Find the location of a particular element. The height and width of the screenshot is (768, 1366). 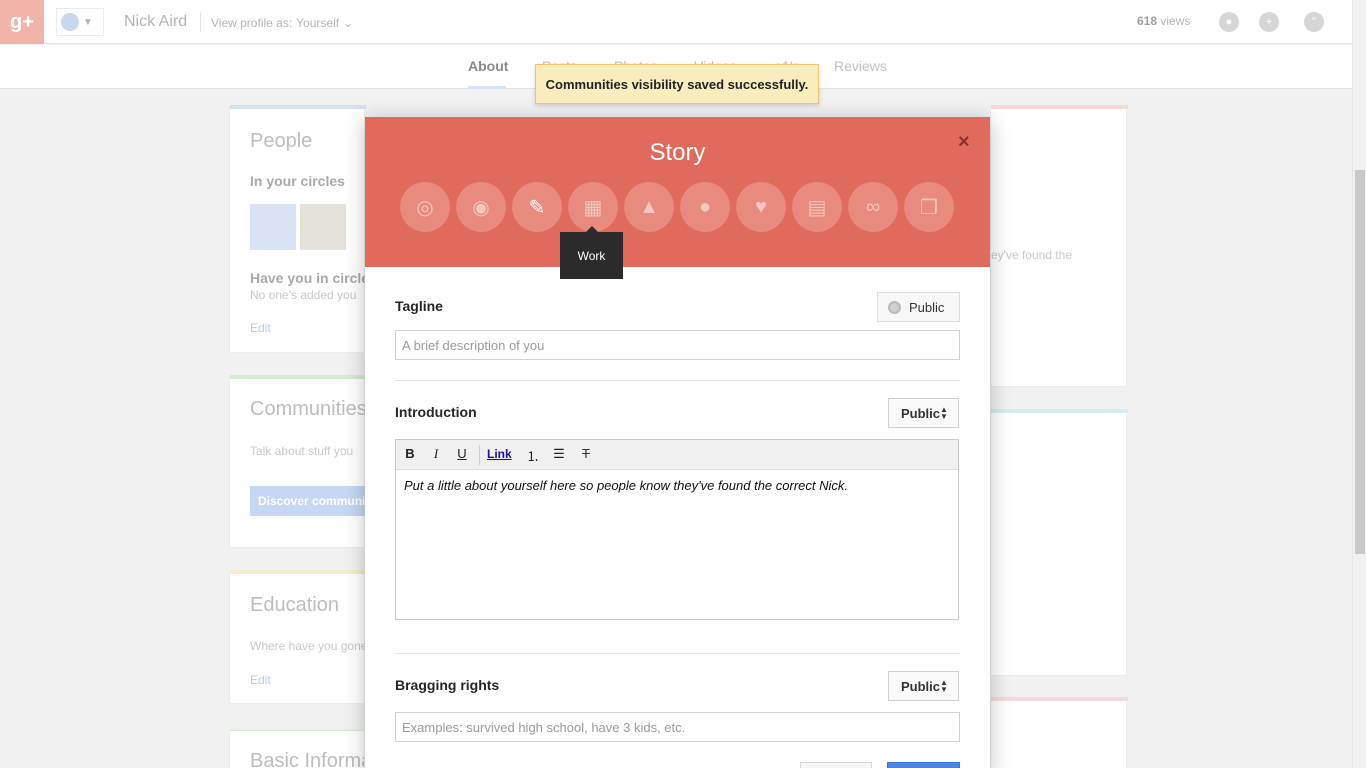

circles-icon: ◉ is located at coordinates (481, 207).